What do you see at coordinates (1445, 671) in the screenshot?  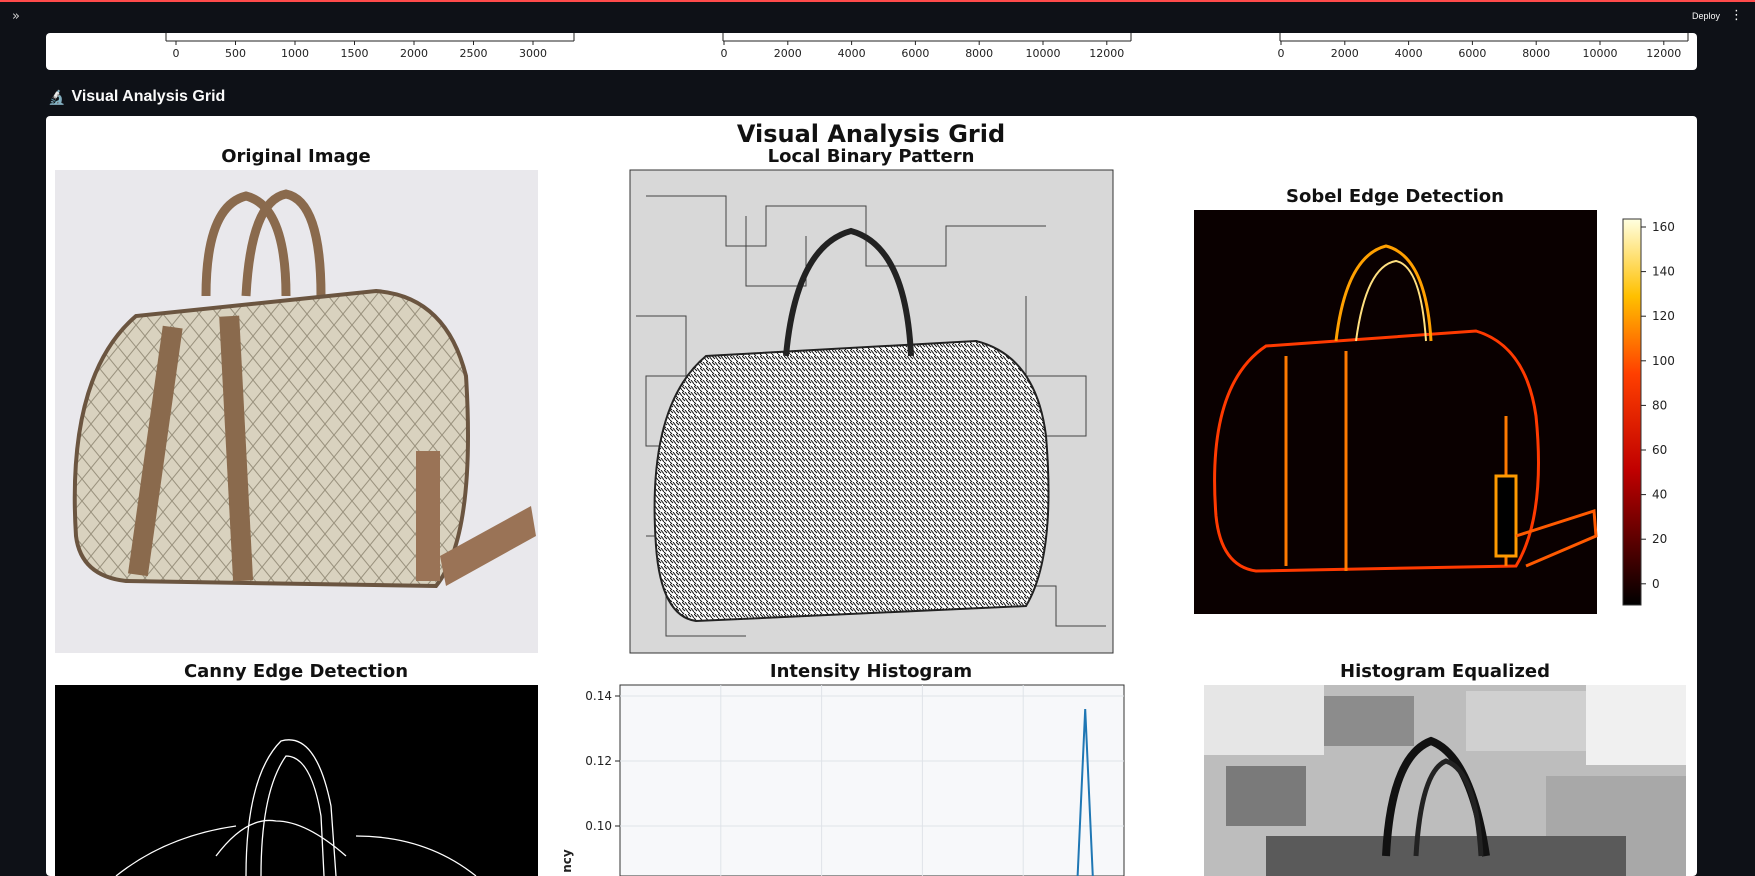 I see `equalized-title: Histogram Equalized` at bounding box center [1445, 671].